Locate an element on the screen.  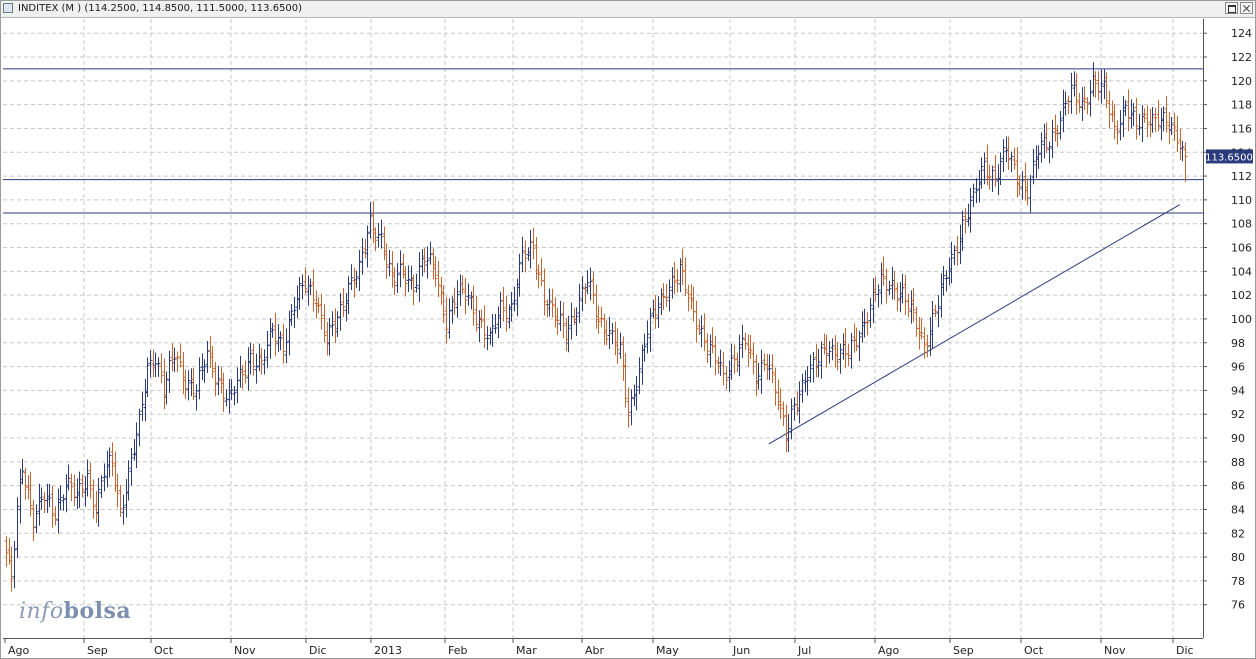
y-tick-label: 102 is located at coordinates (1241, 295).